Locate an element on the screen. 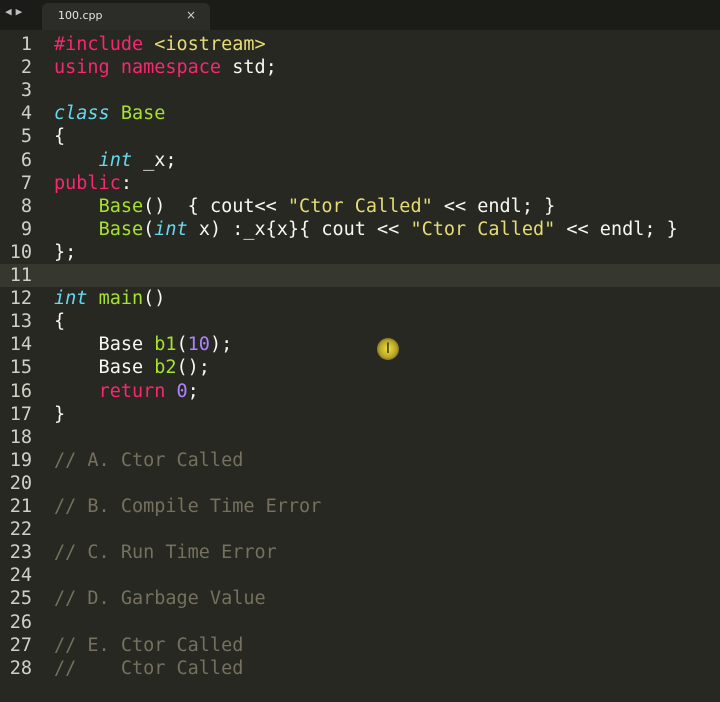 Image resolution: width=720 pixels, height=702 pixels. code-line: 1 #include <iostream> is located at coordinates (360, 44).